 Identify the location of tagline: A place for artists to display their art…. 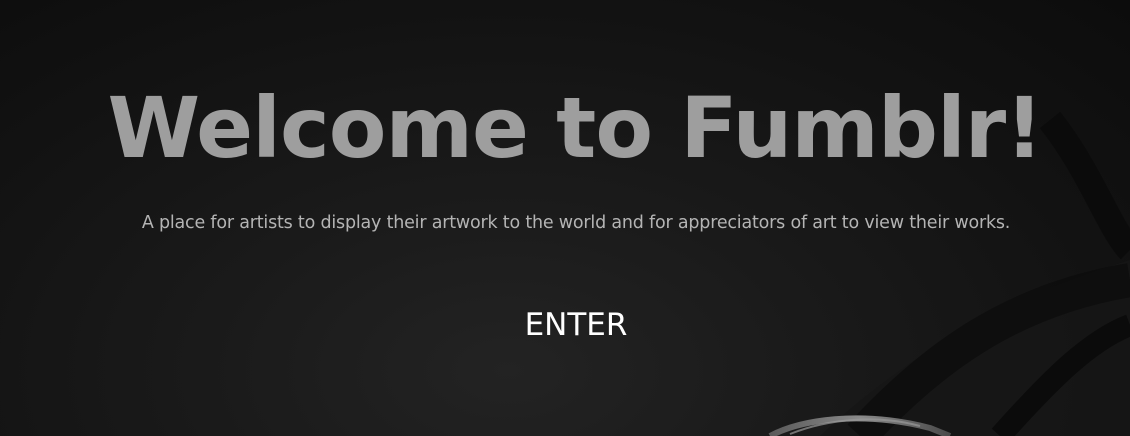
(576, 223).